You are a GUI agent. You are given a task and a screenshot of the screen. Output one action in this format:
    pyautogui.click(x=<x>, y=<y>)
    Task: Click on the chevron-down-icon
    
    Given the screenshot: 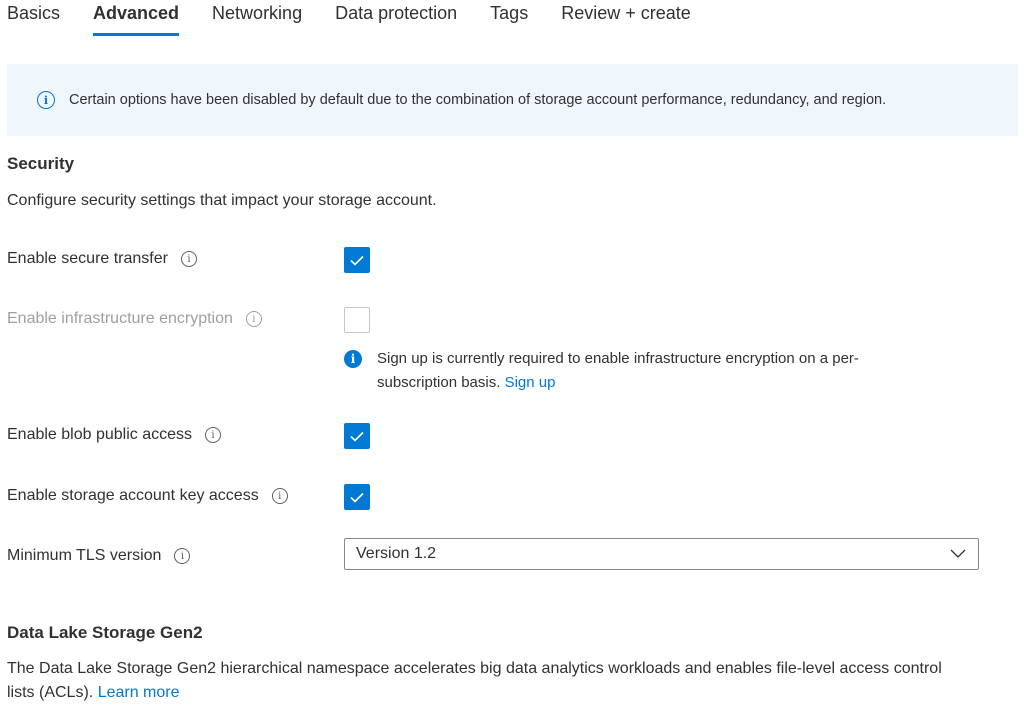 What is the action you would take?
    pyautogui.click(x=958, y=553)
    